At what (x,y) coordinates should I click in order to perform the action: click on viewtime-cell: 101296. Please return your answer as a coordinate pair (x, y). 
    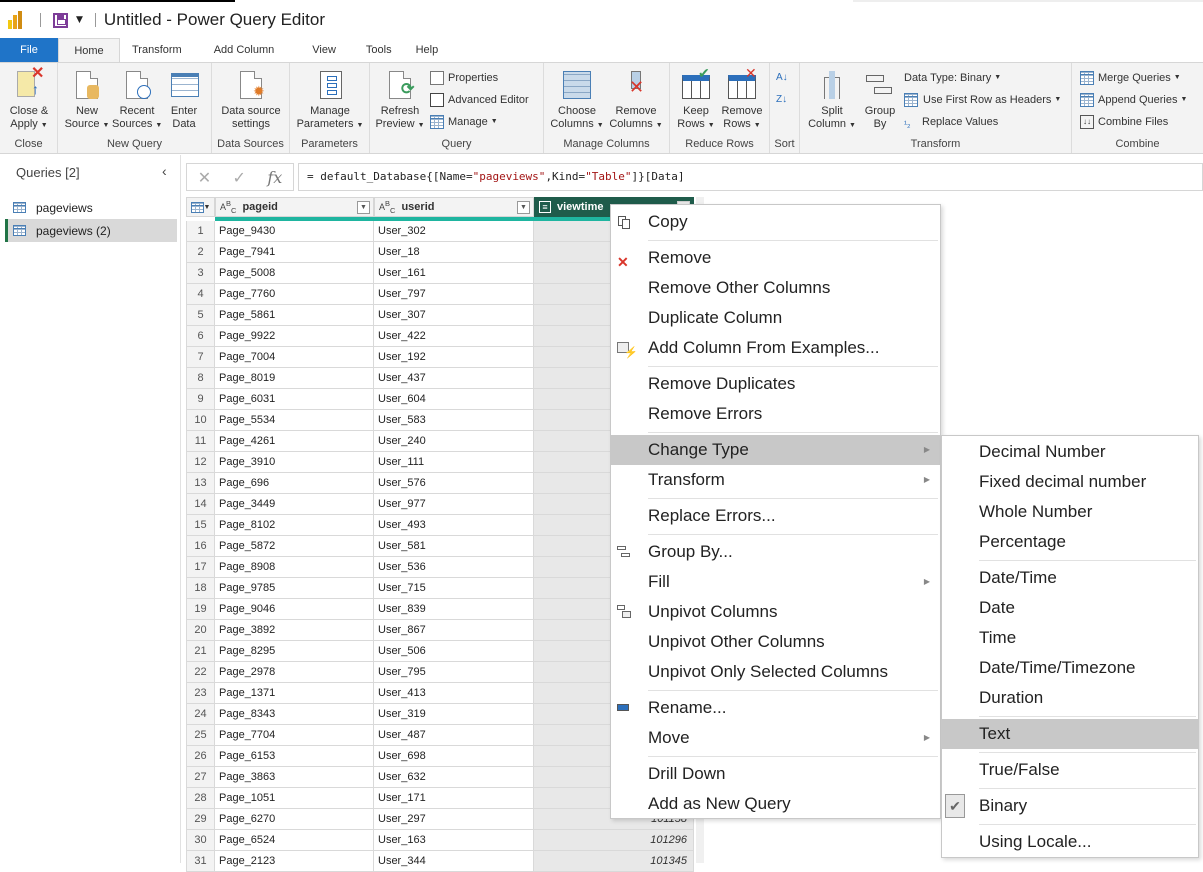
    Looking at the image, I should click on (614, 840).